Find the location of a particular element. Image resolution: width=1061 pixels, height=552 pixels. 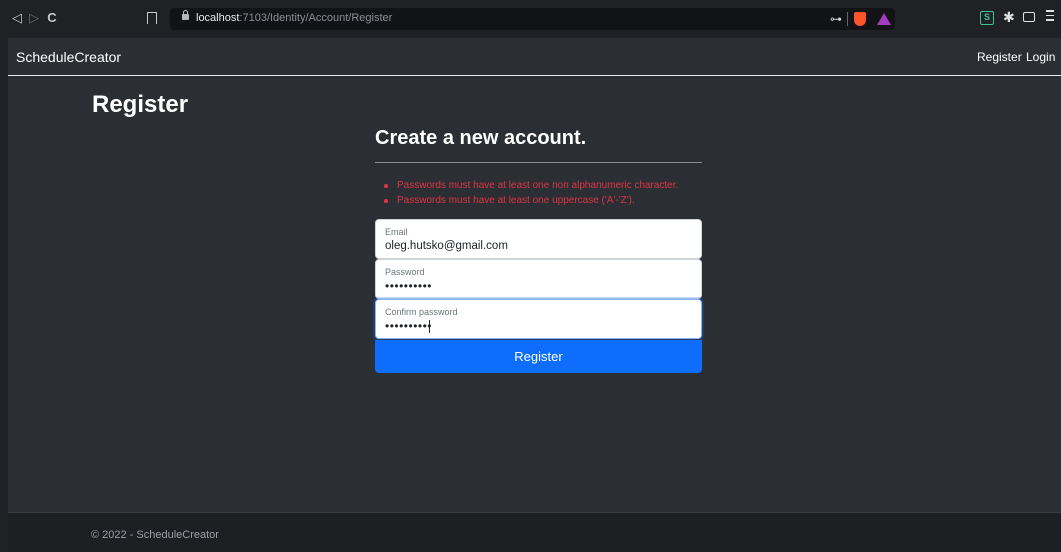

window-edge is located at coordinates (4, 295).